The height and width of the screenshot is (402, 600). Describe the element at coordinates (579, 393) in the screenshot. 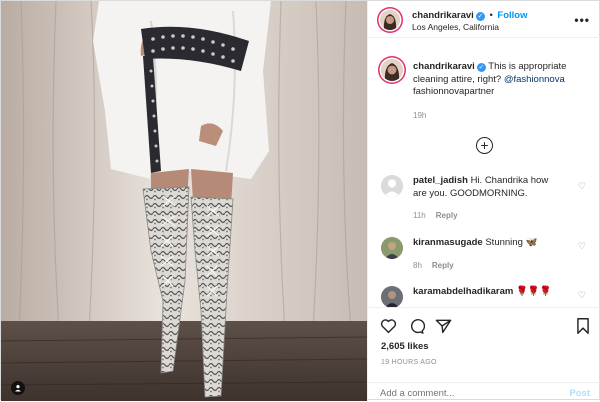

I see `post-comment-button: Post` at that location.